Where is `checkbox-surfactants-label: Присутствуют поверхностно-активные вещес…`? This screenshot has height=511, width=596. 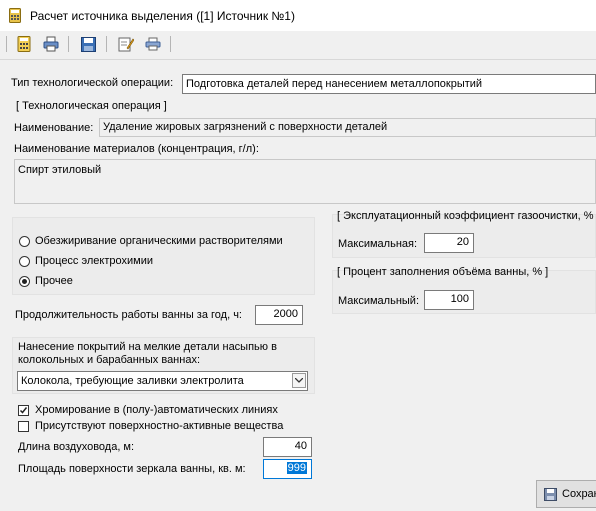
checkbox-surfactants-label: Присутствуют поверхностно-активные вещес… is located at coordinates (159, 426).